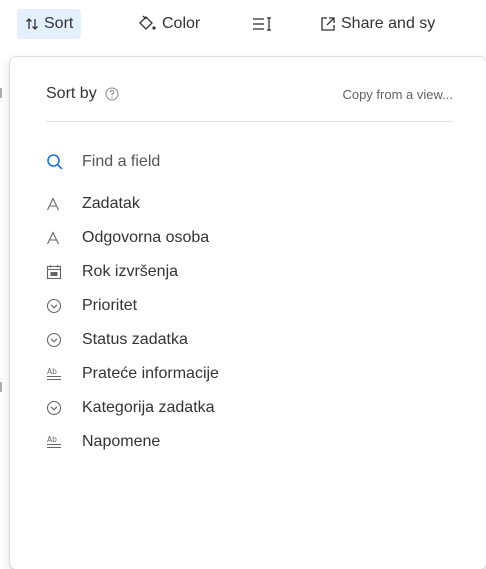 The width and height of the screenshot is (486, 569). I want to click on help-icon, so click(112, 94).